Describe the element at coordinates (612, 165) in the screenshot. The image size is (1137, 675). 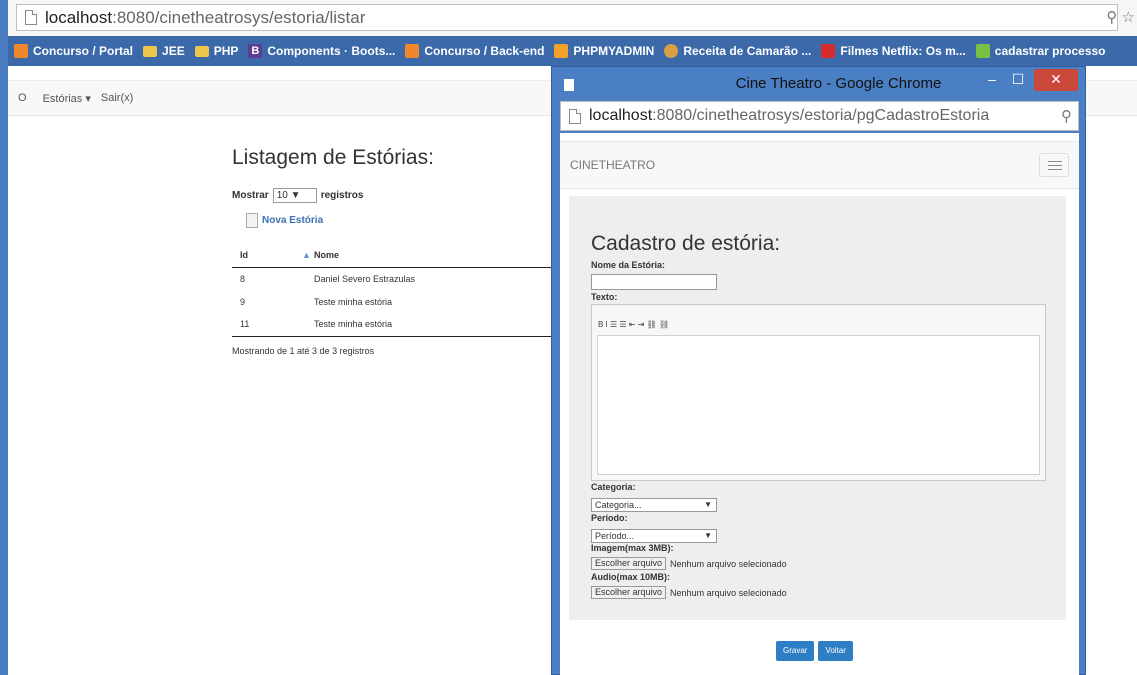
I see `brand: CINETHEATRO` at that location.